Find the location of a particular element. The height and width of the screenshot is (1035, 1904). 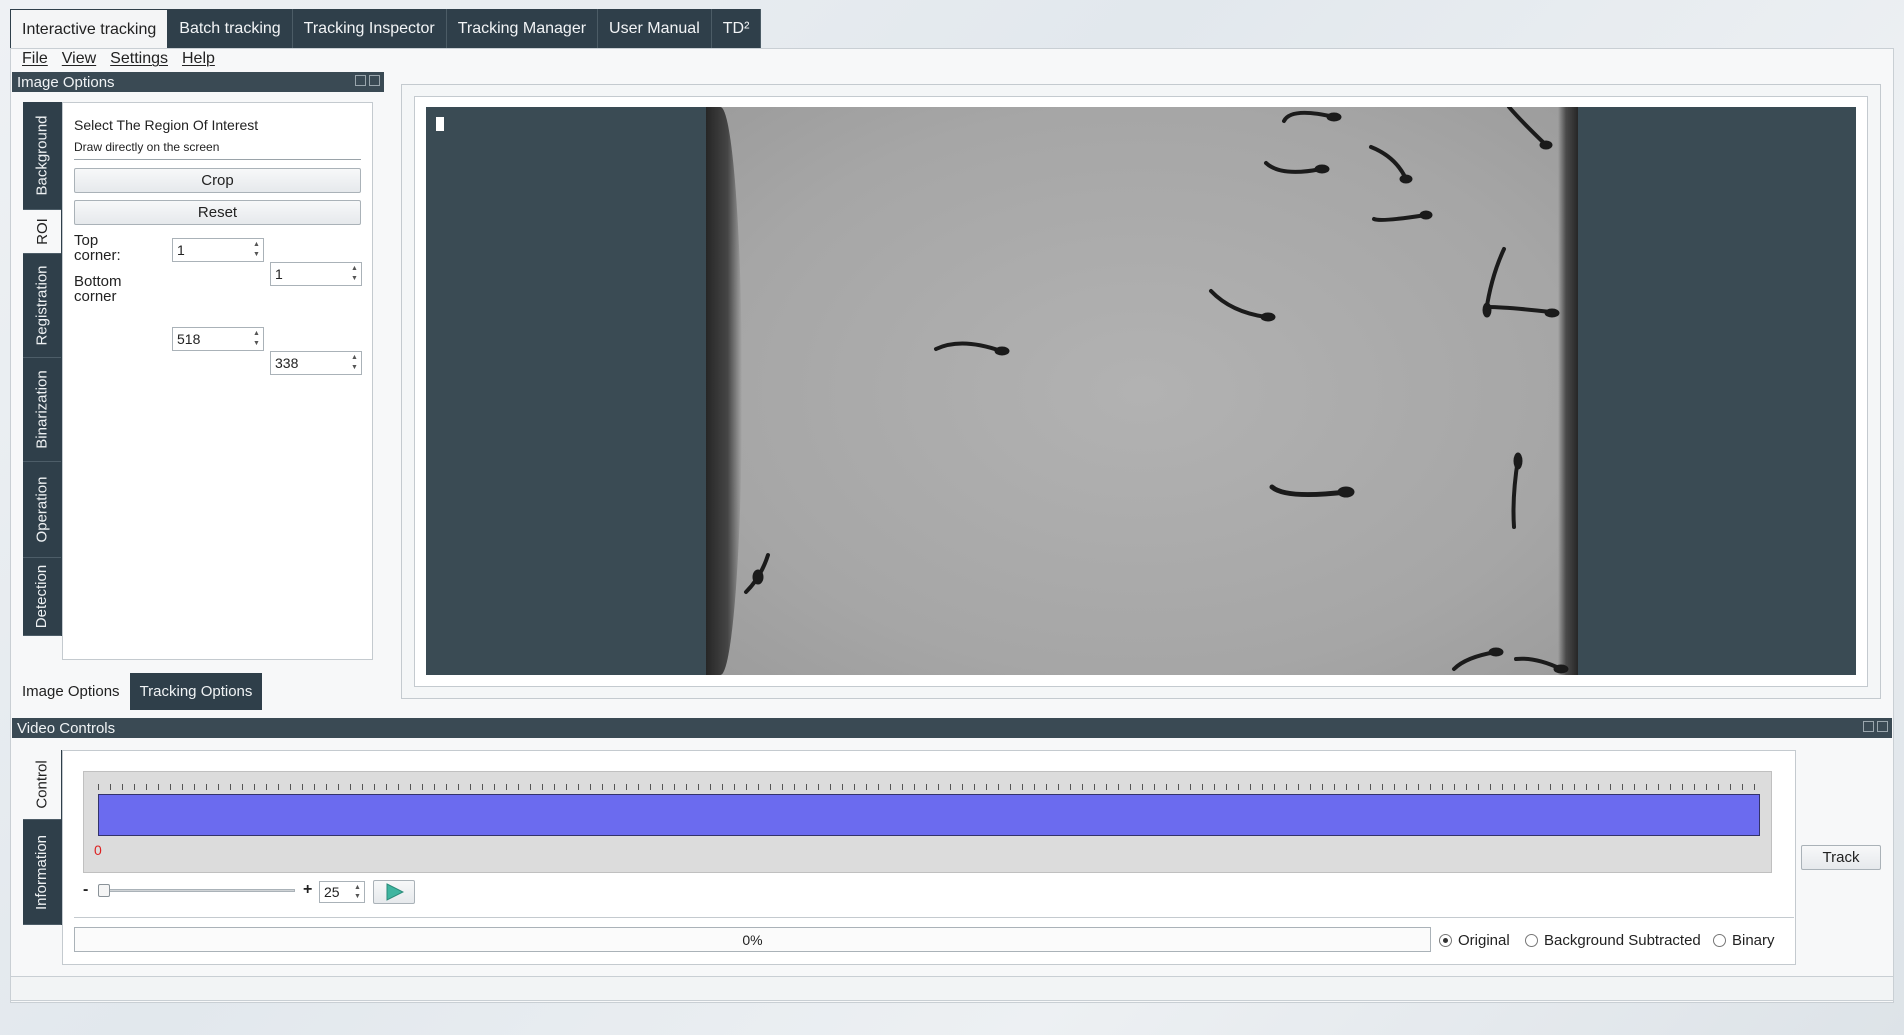

speed-slider is located at coordinates (196, 890).